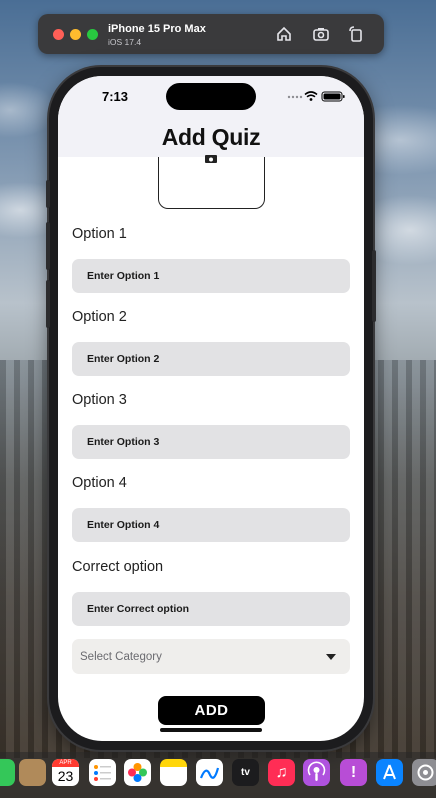 The width and height of the screenshot is (436, 798). I want to click on correct-option-placeholder: Enter Correct option, so click(138, 609).